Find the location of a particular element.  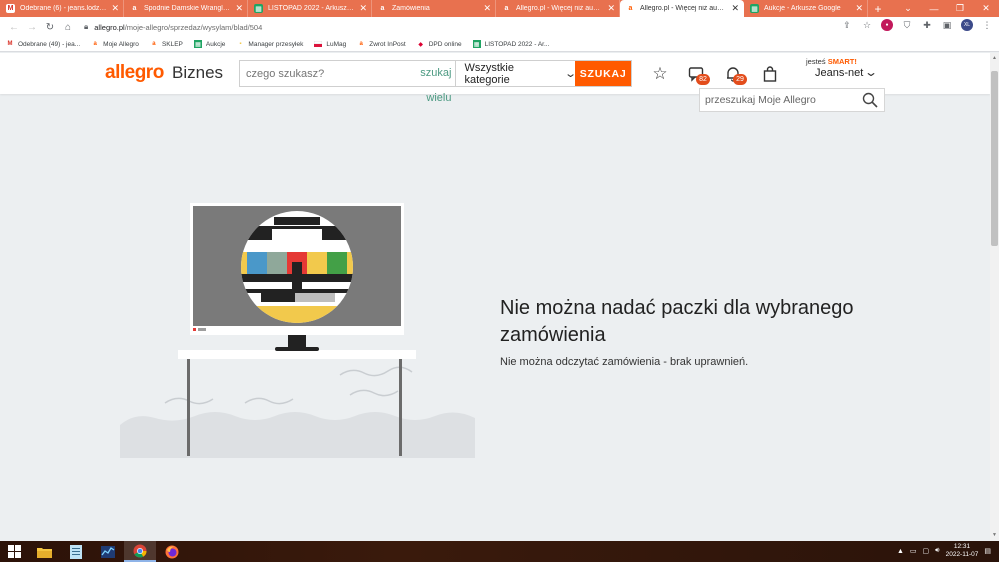

search-button: SZUKAJ is located at coordinates (603, 73).